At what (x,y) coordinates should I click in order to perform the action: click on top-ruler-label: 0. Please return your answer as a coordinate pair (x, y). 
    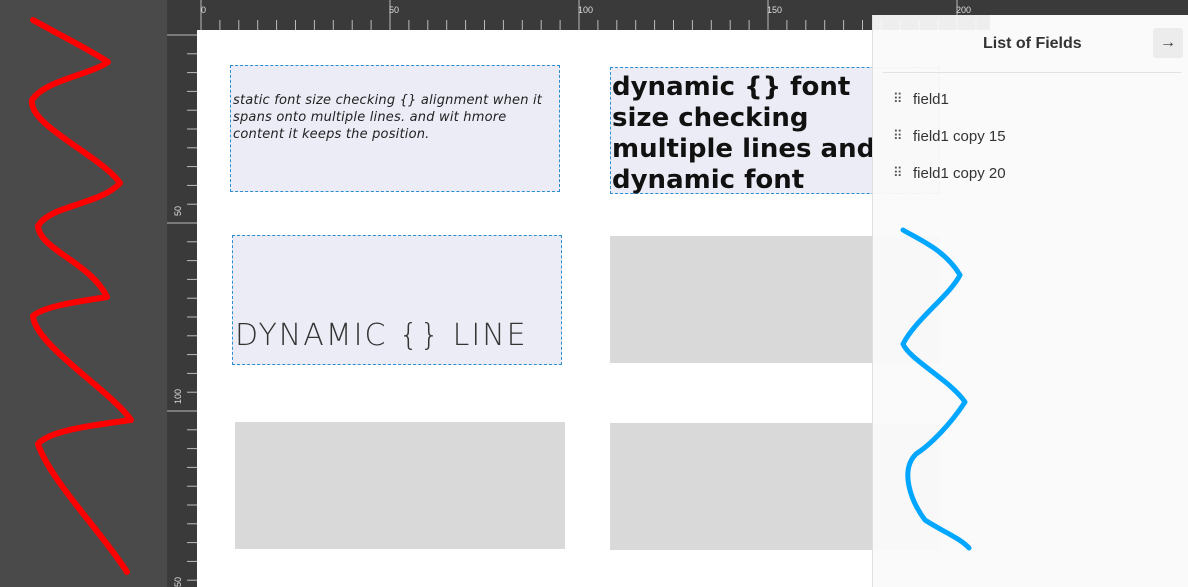
    Looking at the image, I should click on (203, 10).